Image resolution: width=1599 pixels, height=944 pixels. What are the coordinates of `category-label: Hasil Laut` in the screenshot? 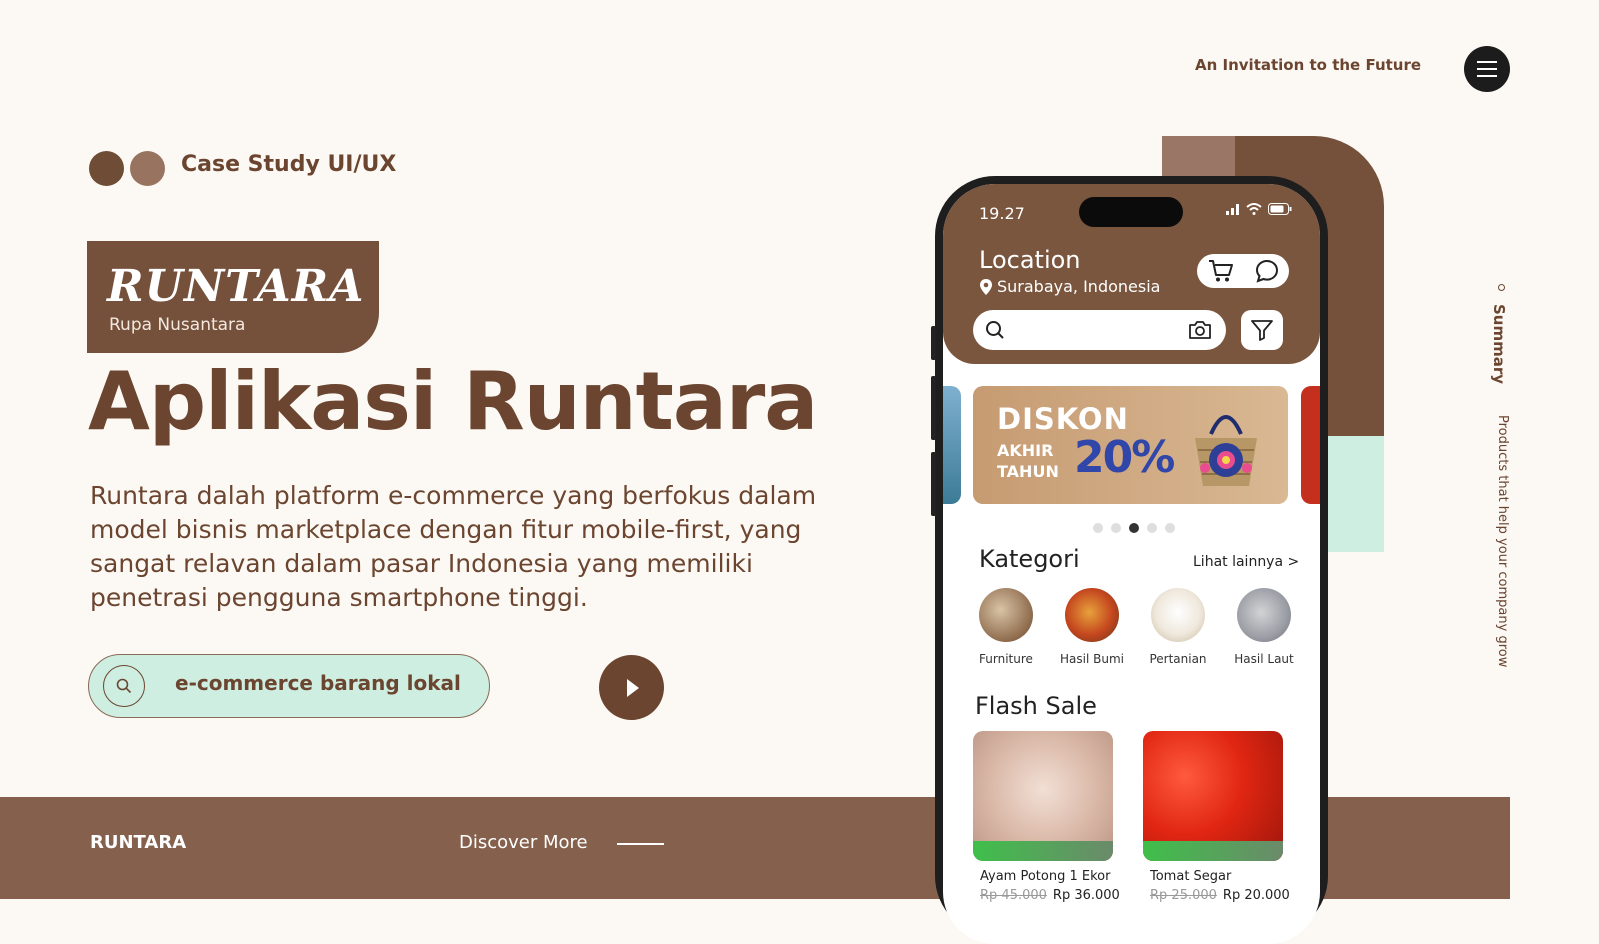 It's located at (1264, 659).